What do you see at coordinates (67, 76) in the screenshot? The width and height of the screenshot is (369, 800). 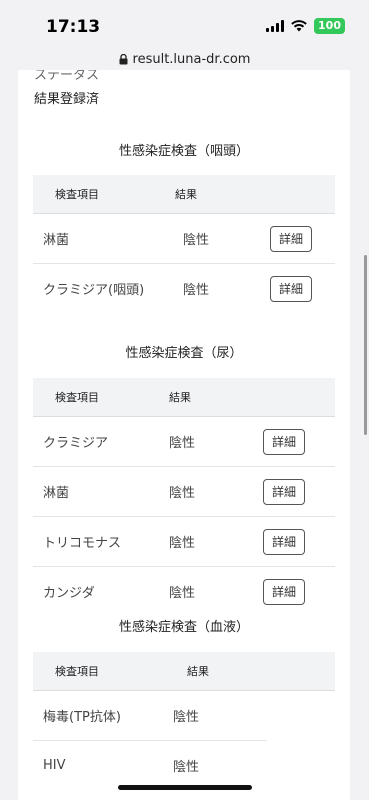 I see `status-label: ステータス` at bounding box center [67, 76].